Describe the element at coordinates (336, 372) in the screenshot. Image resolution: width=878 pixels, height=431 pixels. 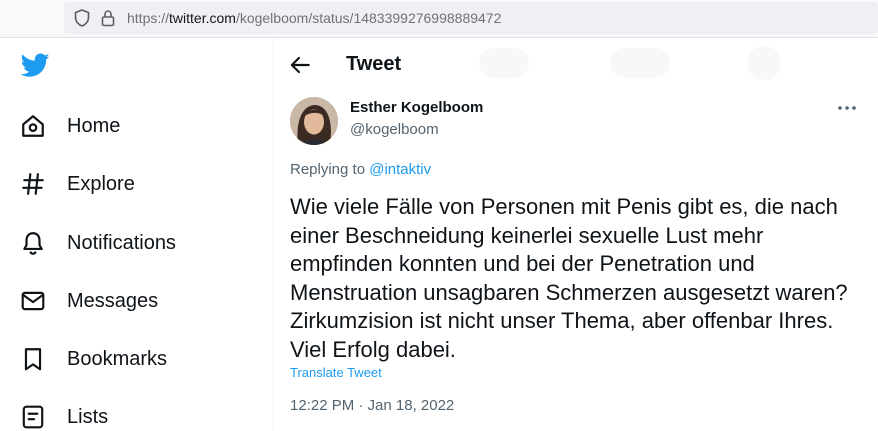
I see `translate-tweet-link: Translate Tweet` at that location.